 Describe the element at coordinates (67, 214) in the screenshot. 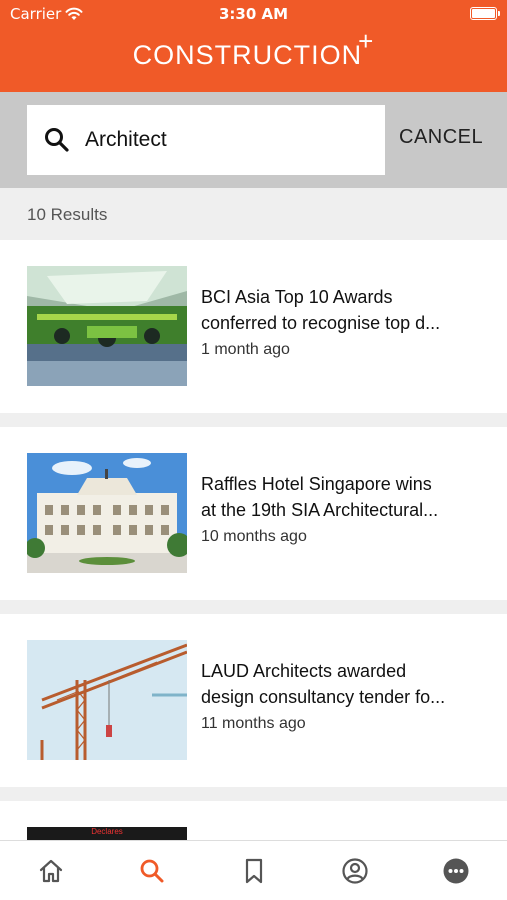

I see `results-count: 10 Results` at that location.